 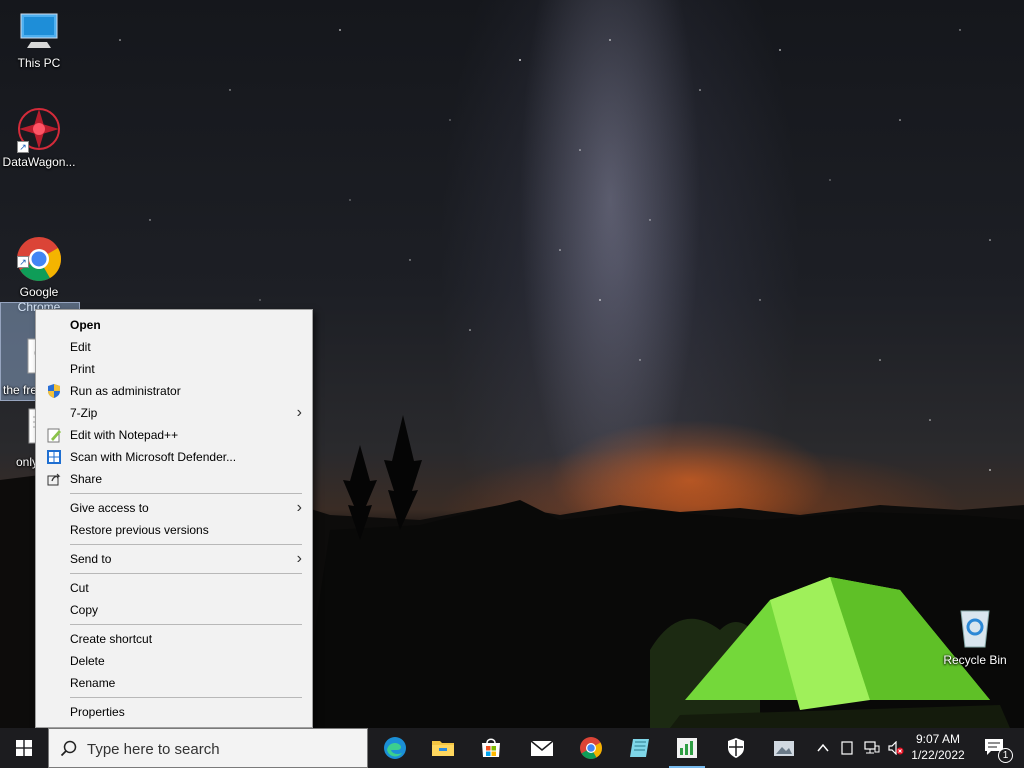 What do you see at coordinates (87, 661) in the screenshot?
I see `menu-item-label: Delete` at bounding box center [87, 661].